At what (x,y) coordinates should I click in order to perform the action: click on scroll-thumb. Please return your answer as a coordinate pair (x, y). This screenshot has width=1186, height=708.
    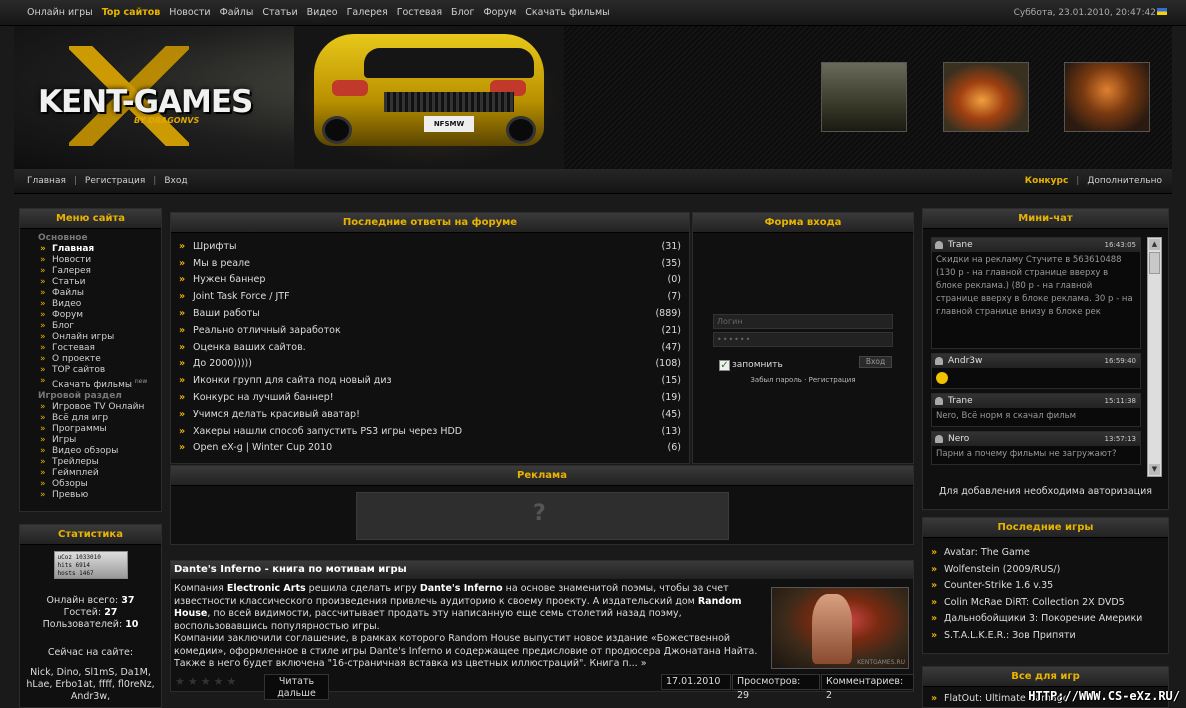
    Looking at the image, I should click on (1154, 263).